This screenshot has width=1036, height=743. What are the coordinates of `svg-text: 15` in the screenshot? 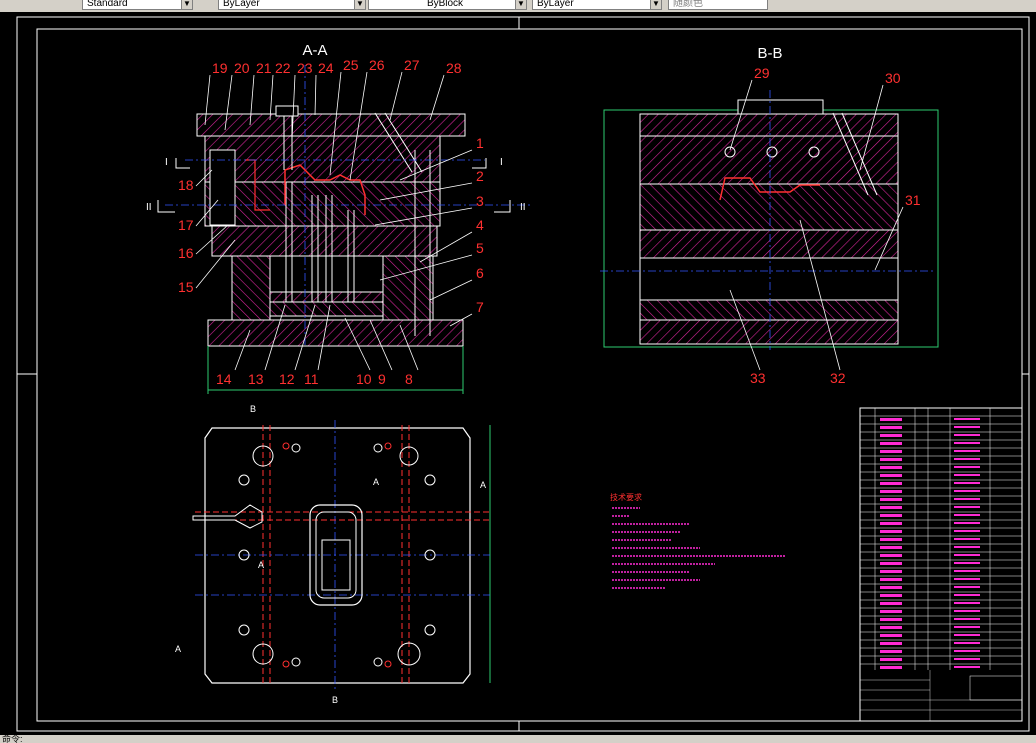 It's located at (186, 287).